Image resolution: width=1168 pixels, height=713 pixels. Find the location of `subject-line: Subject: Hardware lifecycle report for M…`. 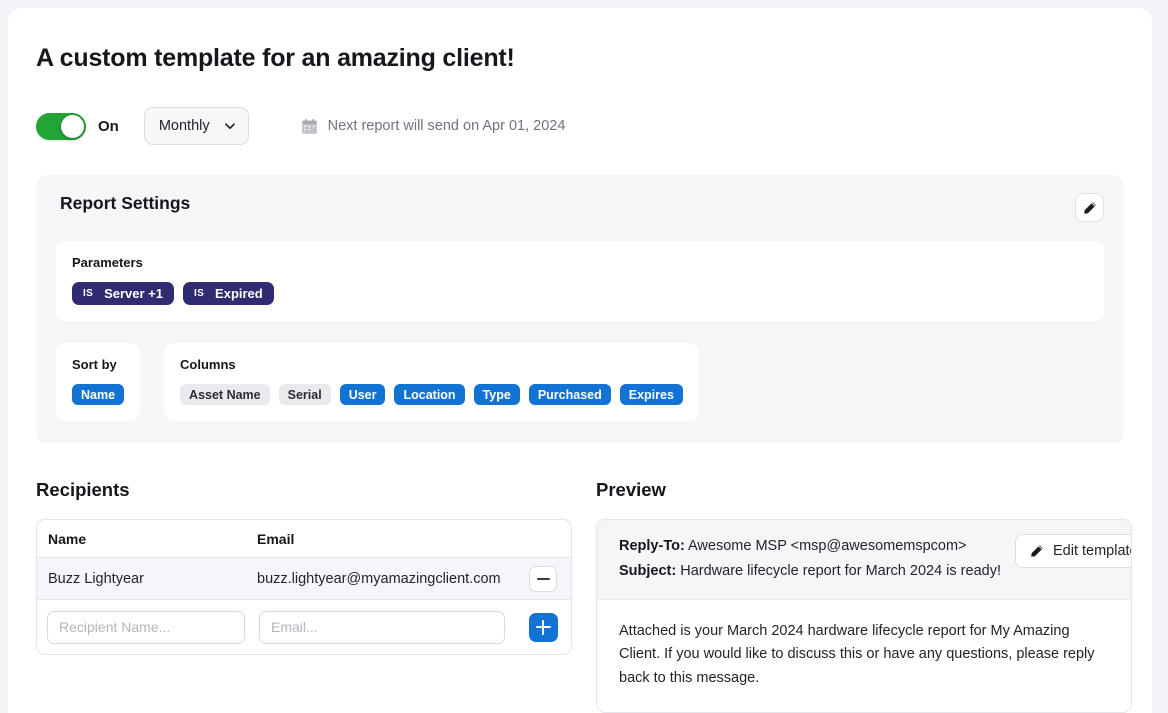

subject-line: Subject: Hardware lifecycle report for M… is located at coordinates (810, 571).